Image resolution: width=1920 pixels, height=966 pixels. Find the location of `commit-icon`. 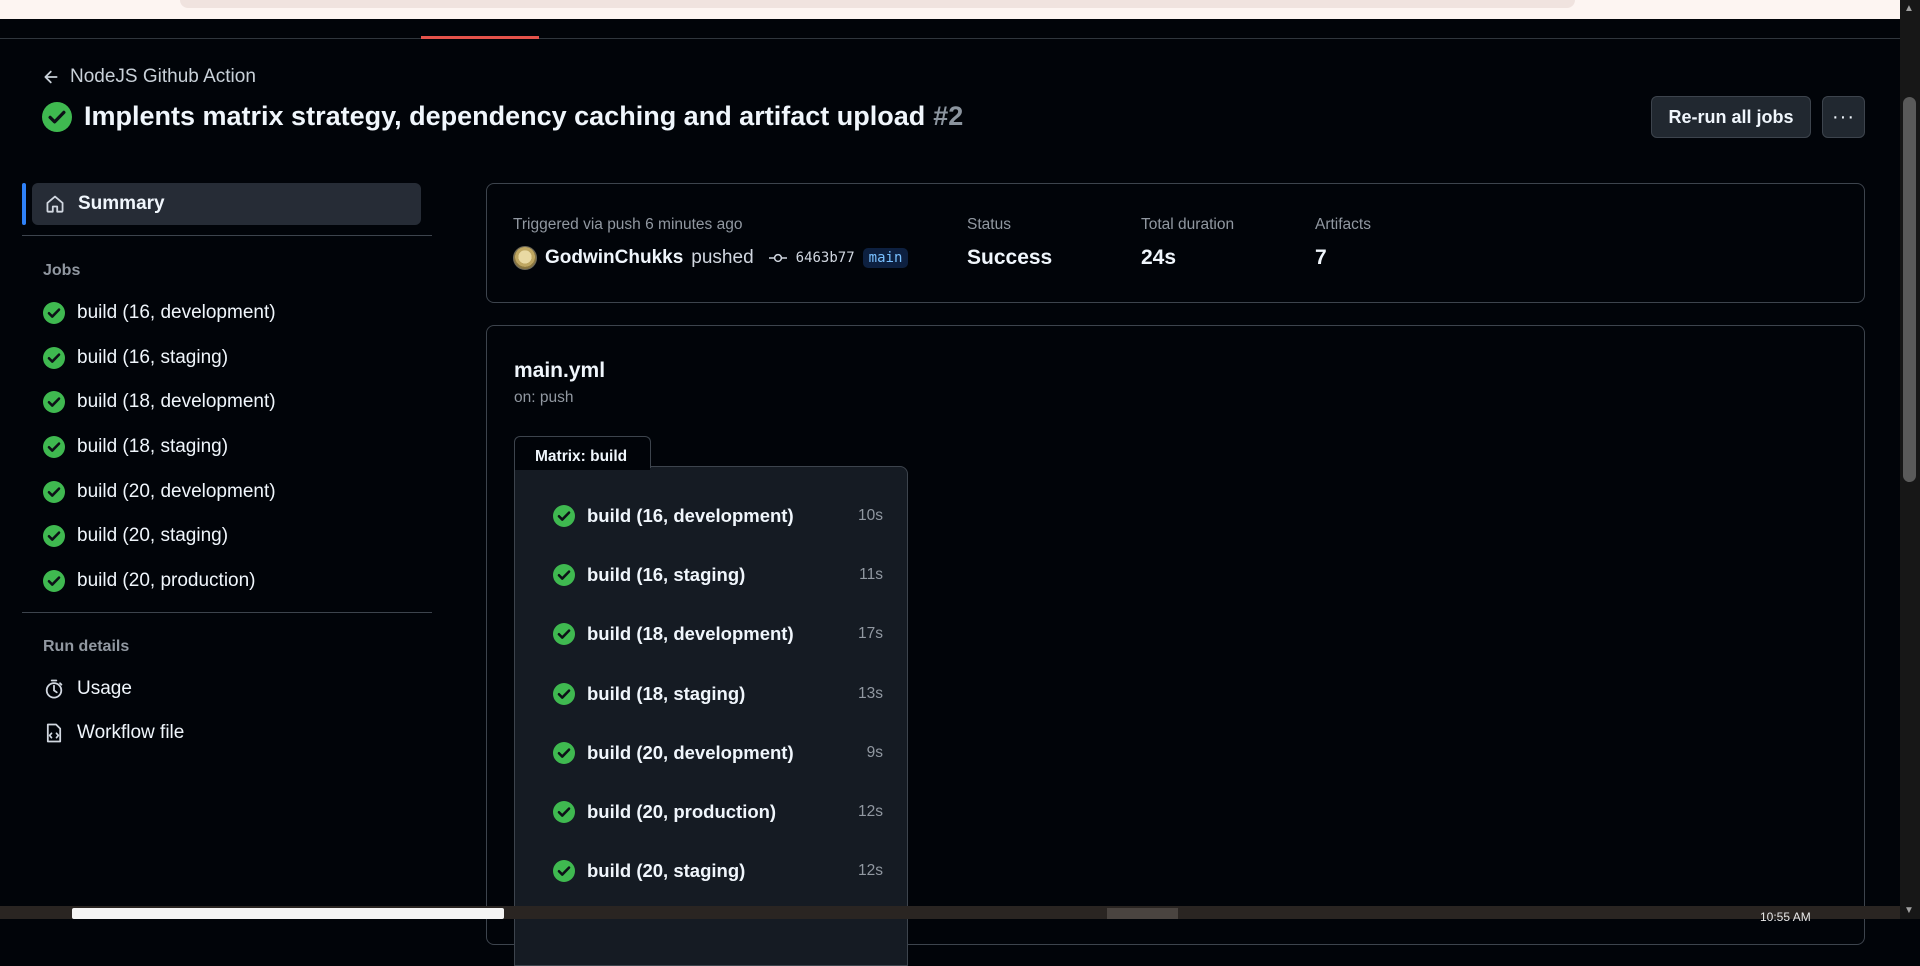

commit-icon is located at coordinates (777, 258).